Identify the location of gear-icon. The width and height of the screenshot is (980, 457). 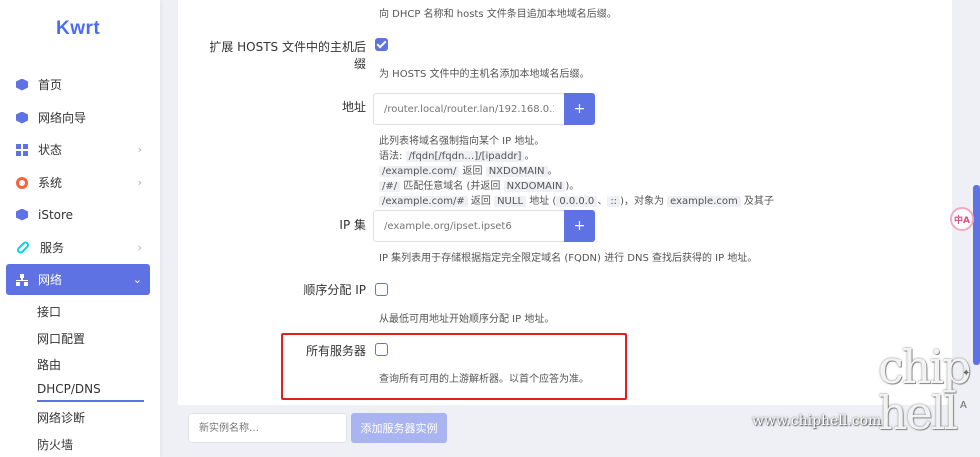
(22, 182).